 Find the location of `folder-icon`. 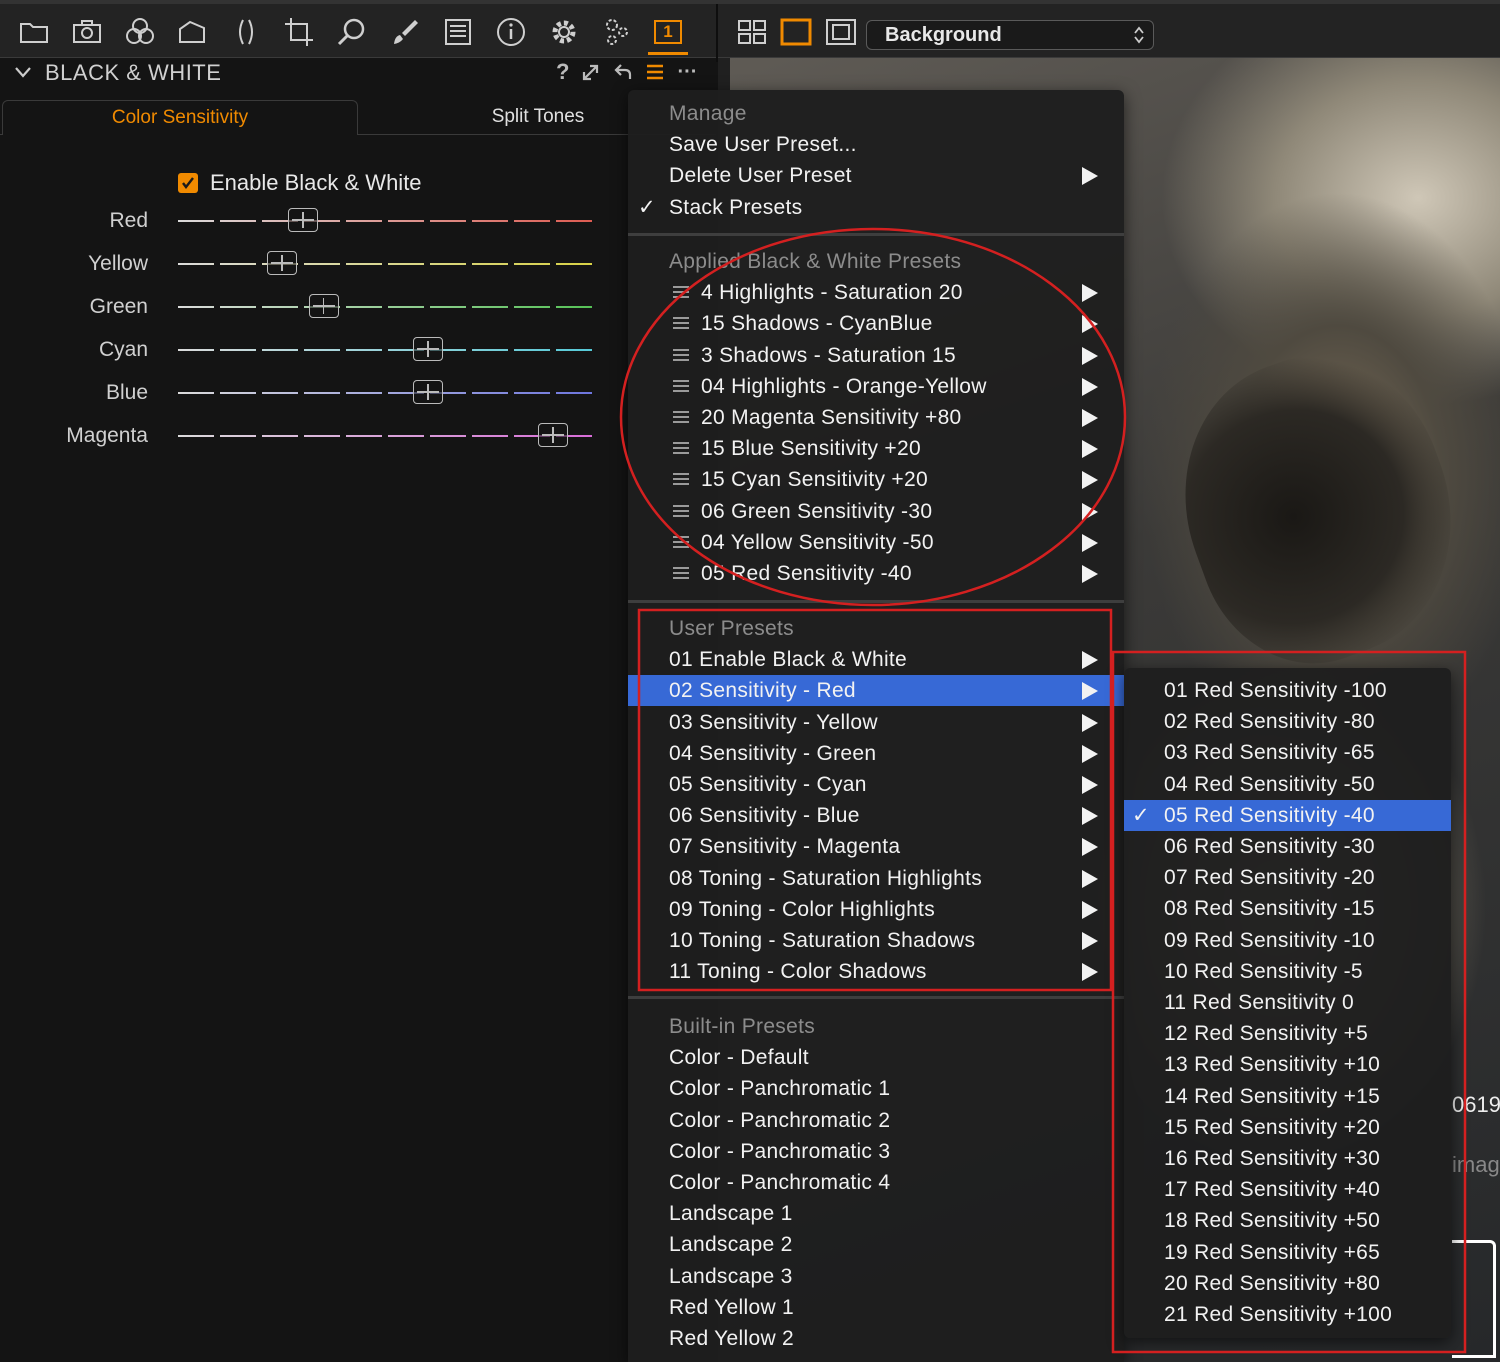

folder-icon is located at coordinates (34, 32).